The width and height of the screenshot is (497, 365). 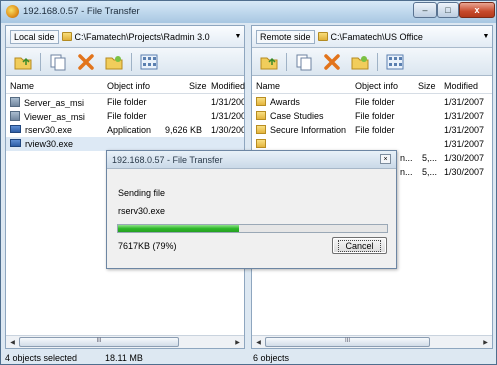 What do you see at coordinates (285, 36) in the screenshot?
I see `remote-side-label: Remote side` at bounding box center [285, 36].